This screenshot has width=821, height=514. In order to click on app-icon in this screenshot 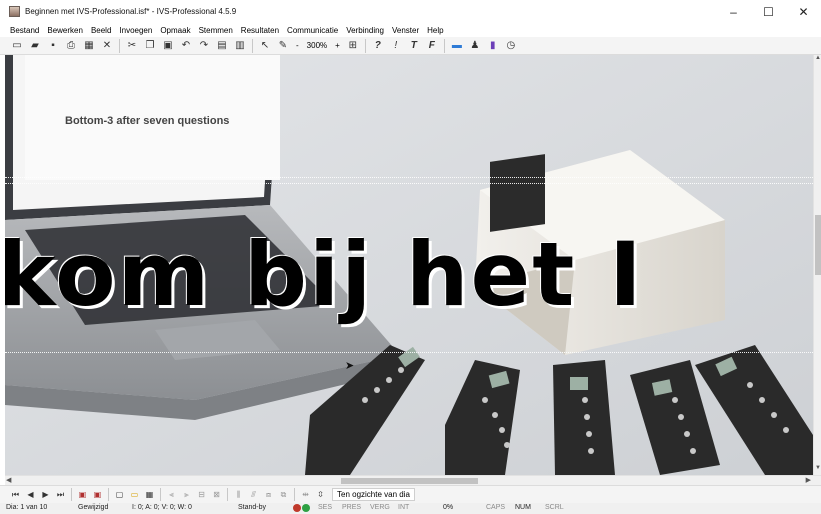, I will do `click(14, 11)`.